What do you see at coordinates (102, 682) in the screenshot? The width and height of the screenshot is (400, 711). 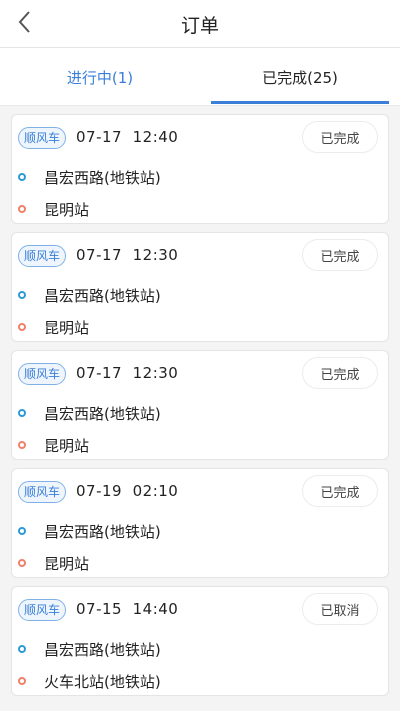 I see `destination-location: 火车北站(地铁站)` at bounding box center [102, 682].